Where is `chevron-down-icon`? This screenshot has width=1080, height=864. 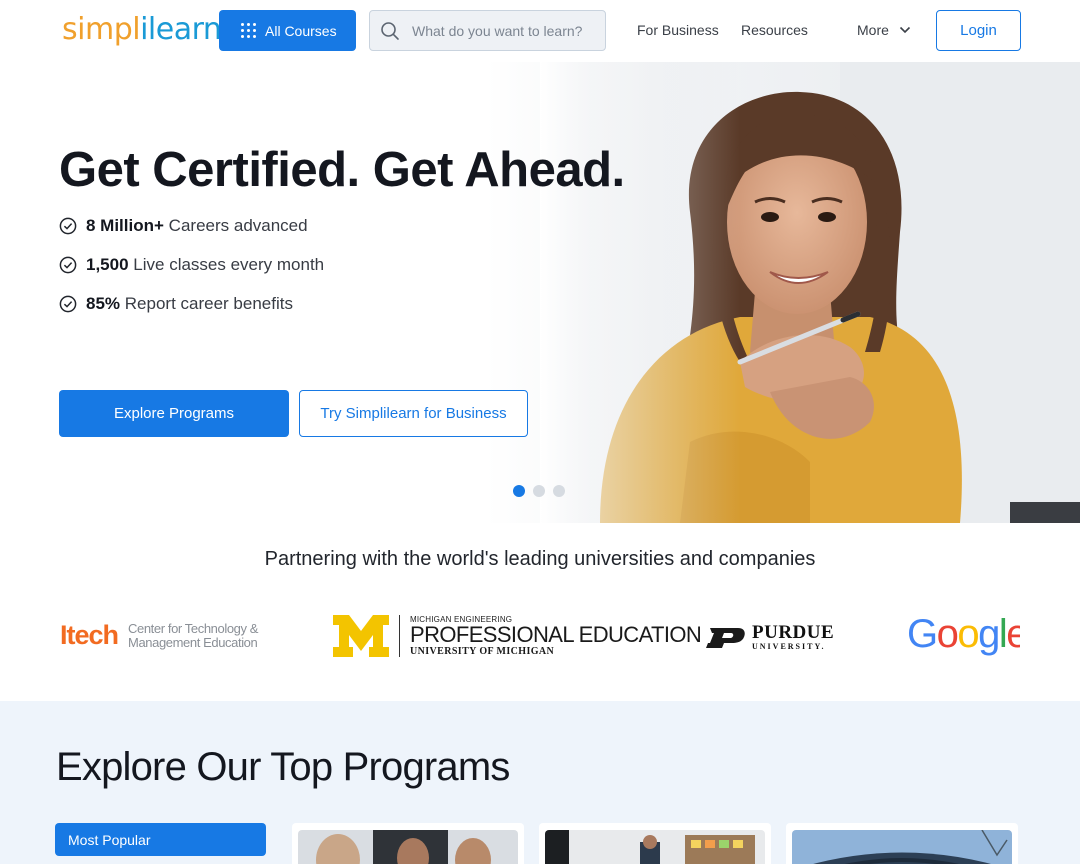
chevron-down-icon is located at coordinates (904, 30).